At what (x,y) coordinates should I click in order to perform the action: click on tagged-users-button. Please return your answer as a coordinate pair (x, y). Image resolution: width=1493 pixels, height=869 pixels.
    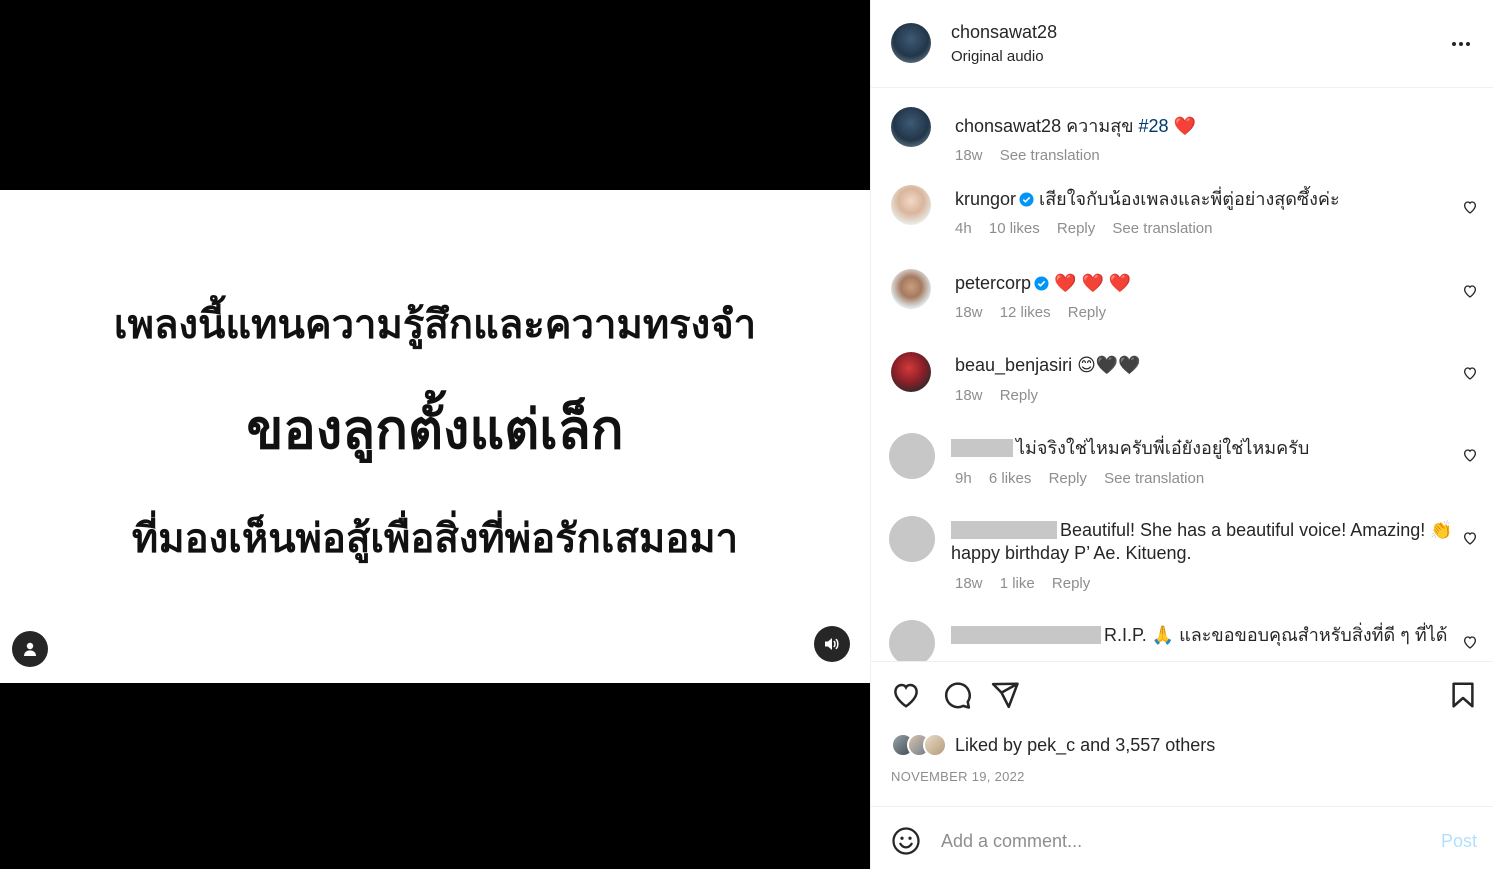
    Looking at the image, I should click on (30, 649).